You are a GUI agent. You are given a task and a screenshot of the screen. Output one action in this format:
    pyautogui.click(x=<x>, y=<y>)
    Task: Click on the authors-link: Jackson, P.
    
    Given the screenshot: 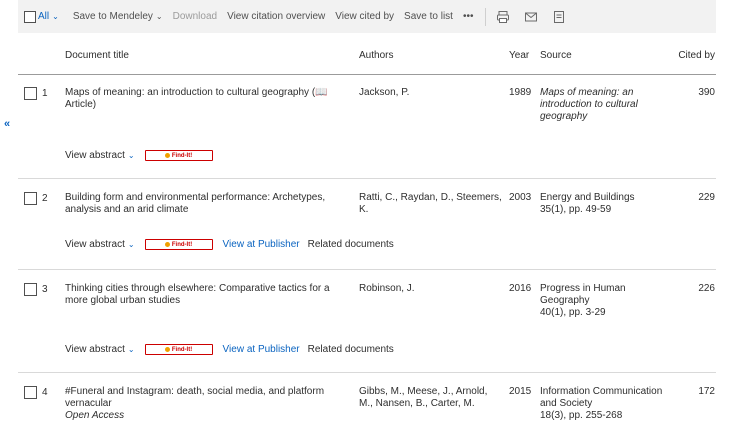 What is the action you would take?
    pyautogui.click(x=431, y=93)
    